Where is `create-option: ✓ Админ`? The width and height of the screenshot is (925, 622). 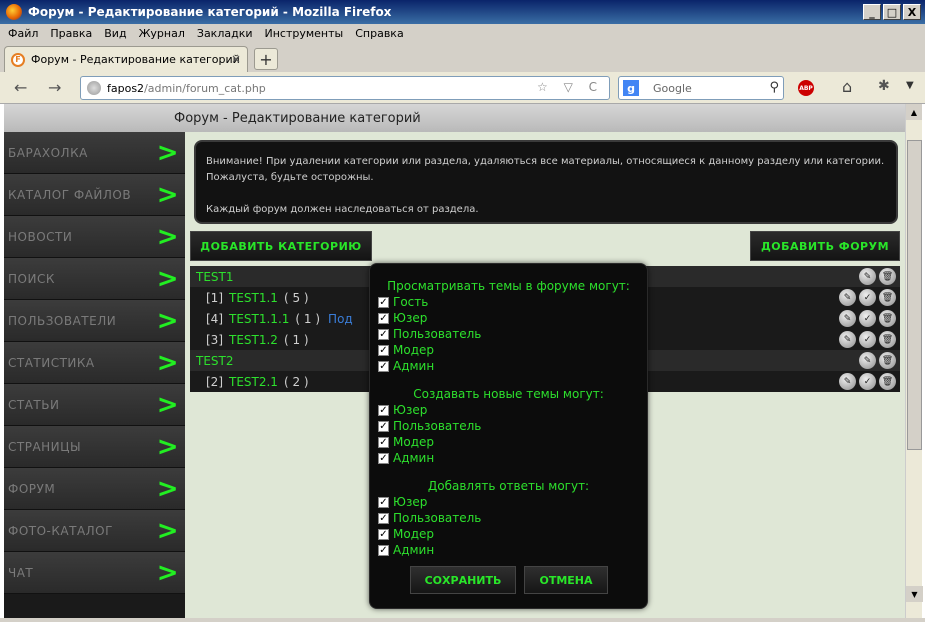
create-option: ✓ Админ is located at coordinates (508, 458).